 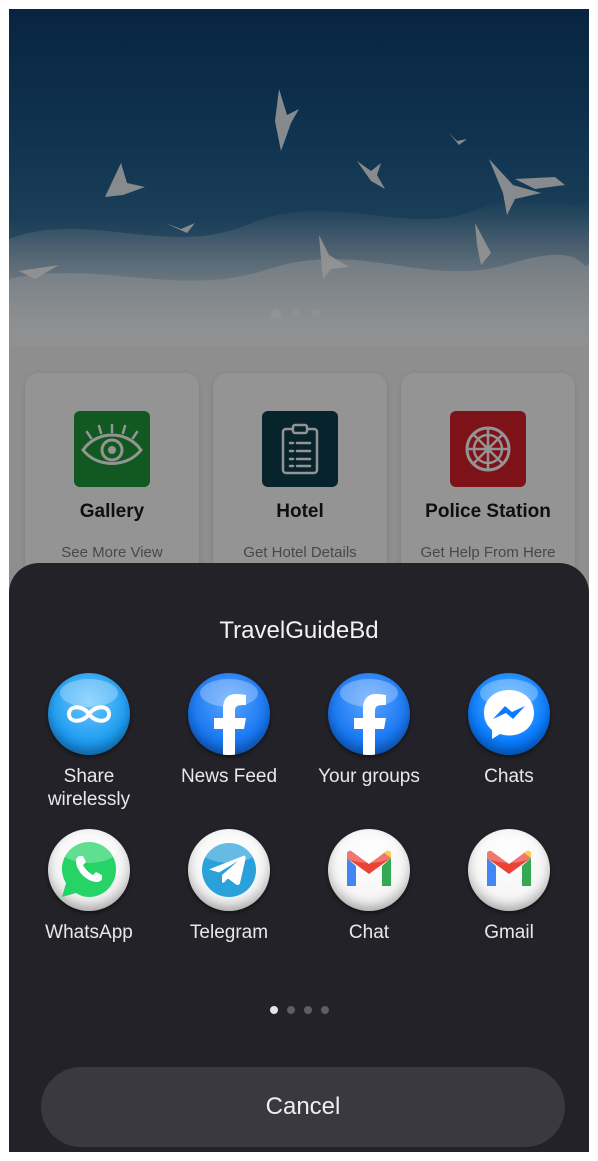 What do you see at coordinates (89, 932) in the screenshot?
I see `share-target-label: WhatsApp` at bounding box center [89, 932].